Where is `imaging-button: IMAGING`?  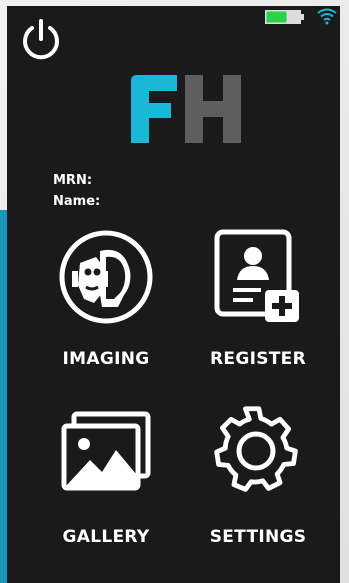
imaging-button: IMAGING is located at coordinates (106, 304).